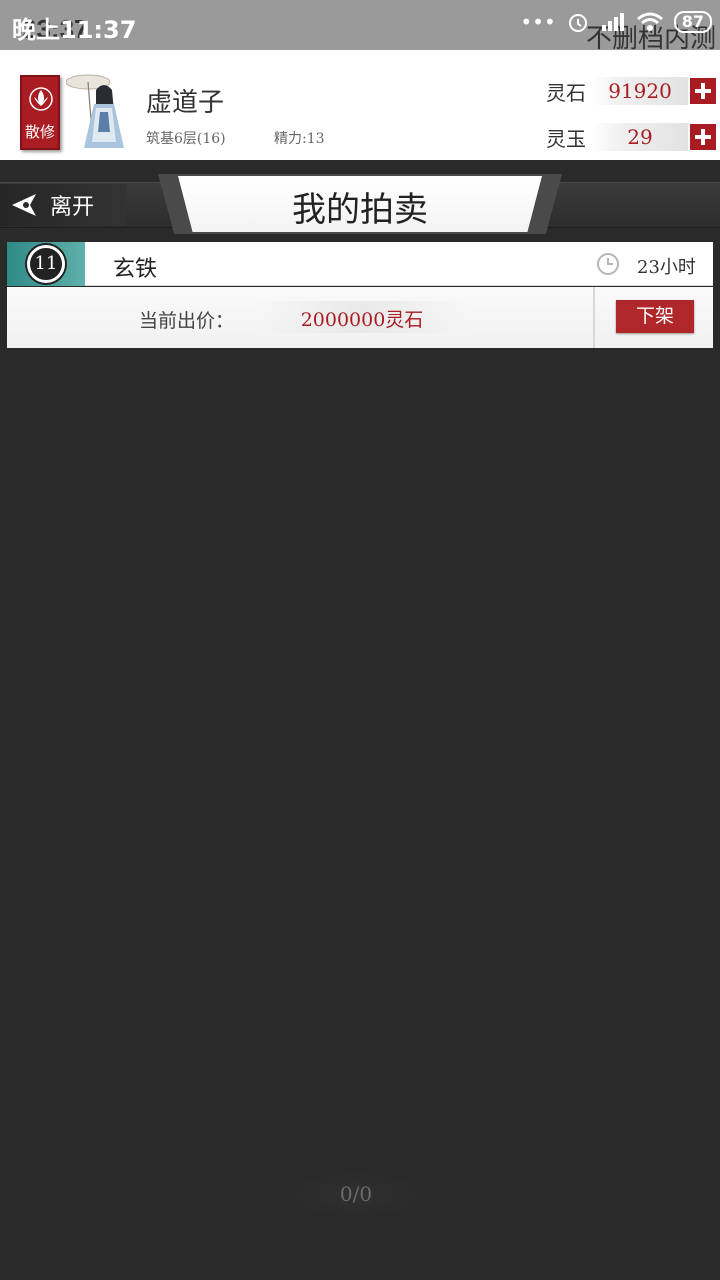 The height and width of the screenshot is (1280, 720). I want to click on currency-spirit-jade: 灵玉 29, so click(631, 137).